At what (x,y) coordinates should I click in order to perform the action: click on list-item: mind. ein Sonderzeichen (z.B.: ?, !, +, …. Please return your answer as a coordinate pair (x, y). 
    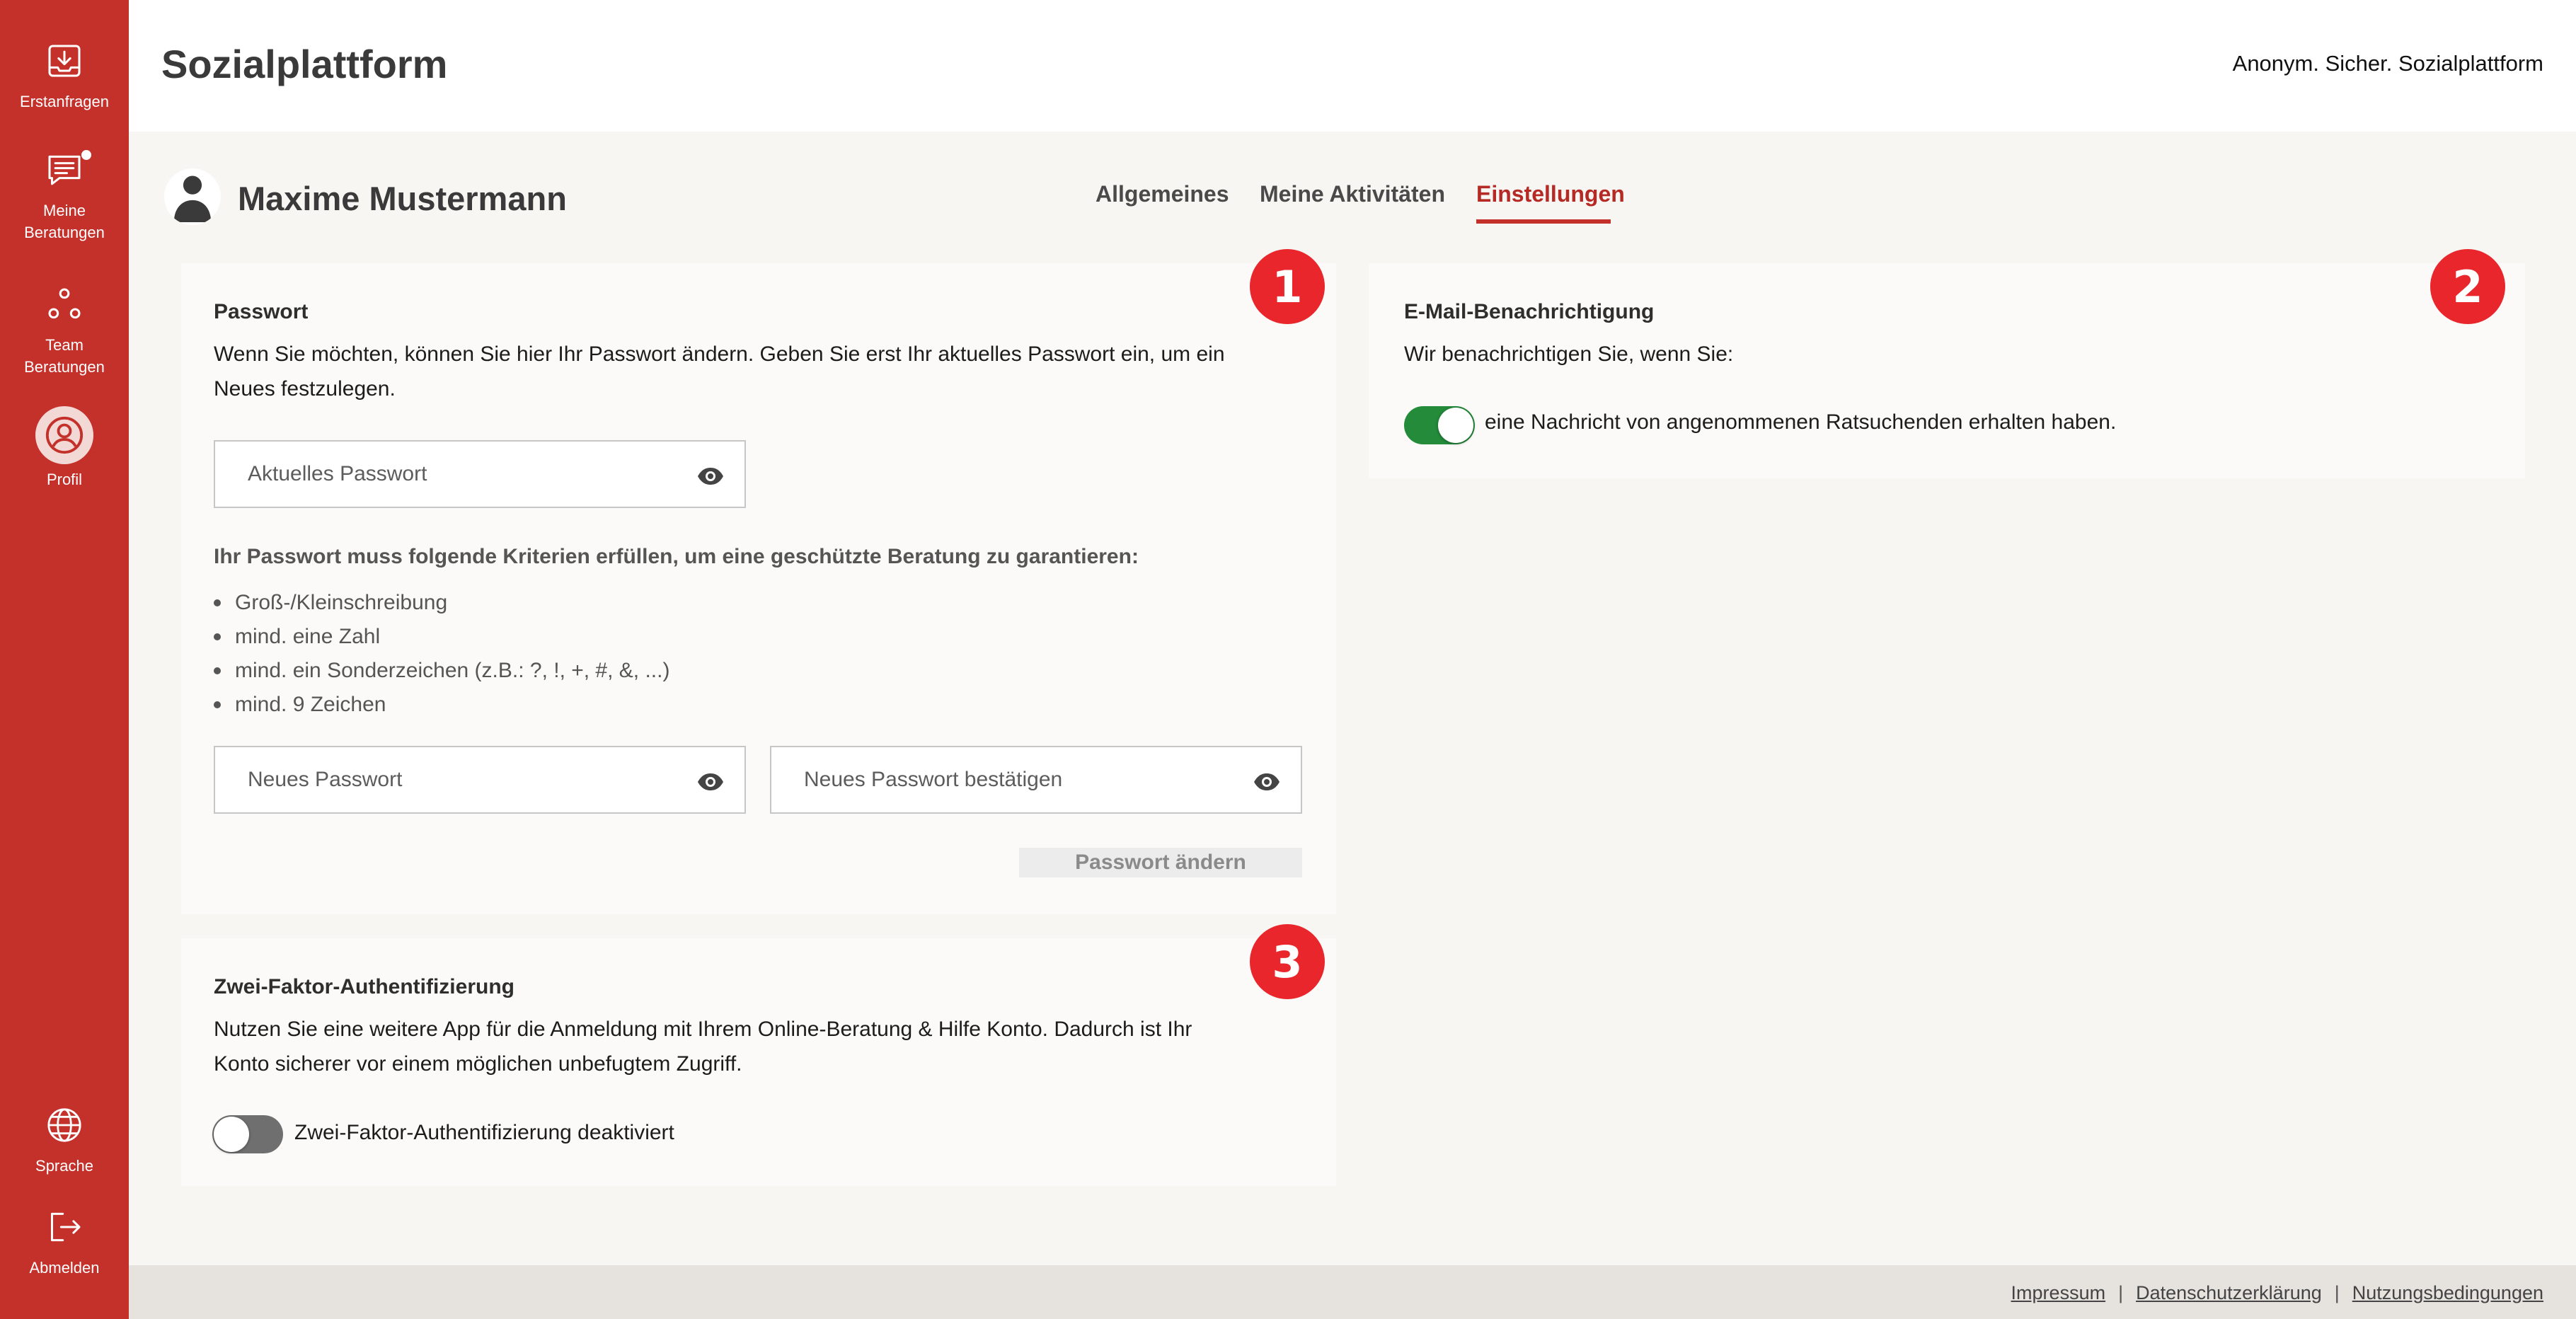
    Looking at the image, I should click on (442, 671).